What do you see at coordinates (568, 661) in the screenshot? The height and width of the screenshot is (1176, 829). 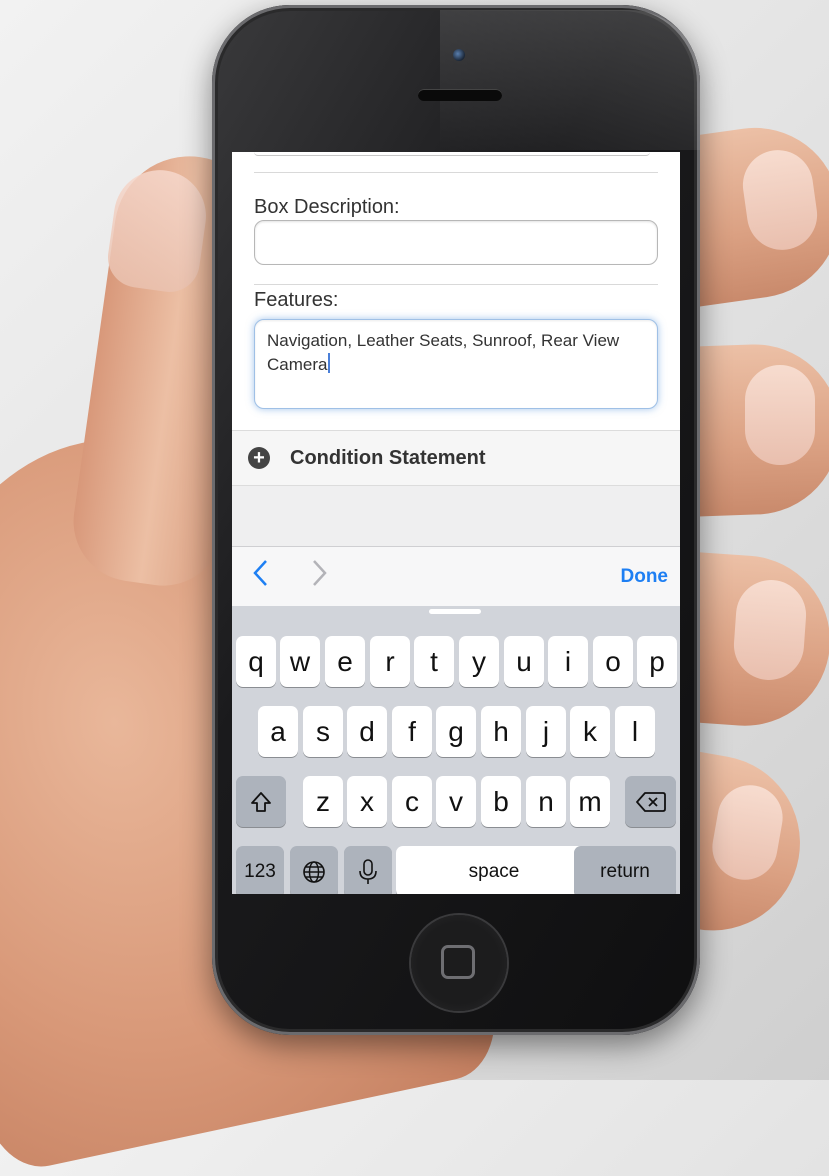 I see `key-i: i` at bounding box center [568, 661].